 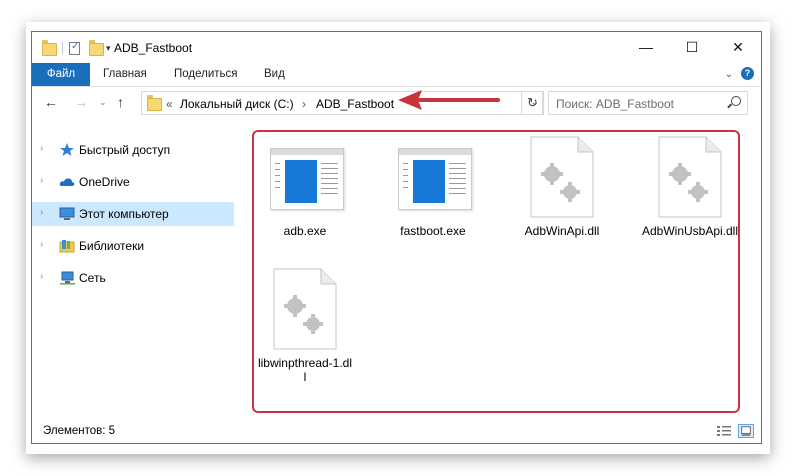 What do you see at coordinates (120, 102) in the screenshot?
I see `up-arrow-icon: ↑` at bounding box center [120, 102].